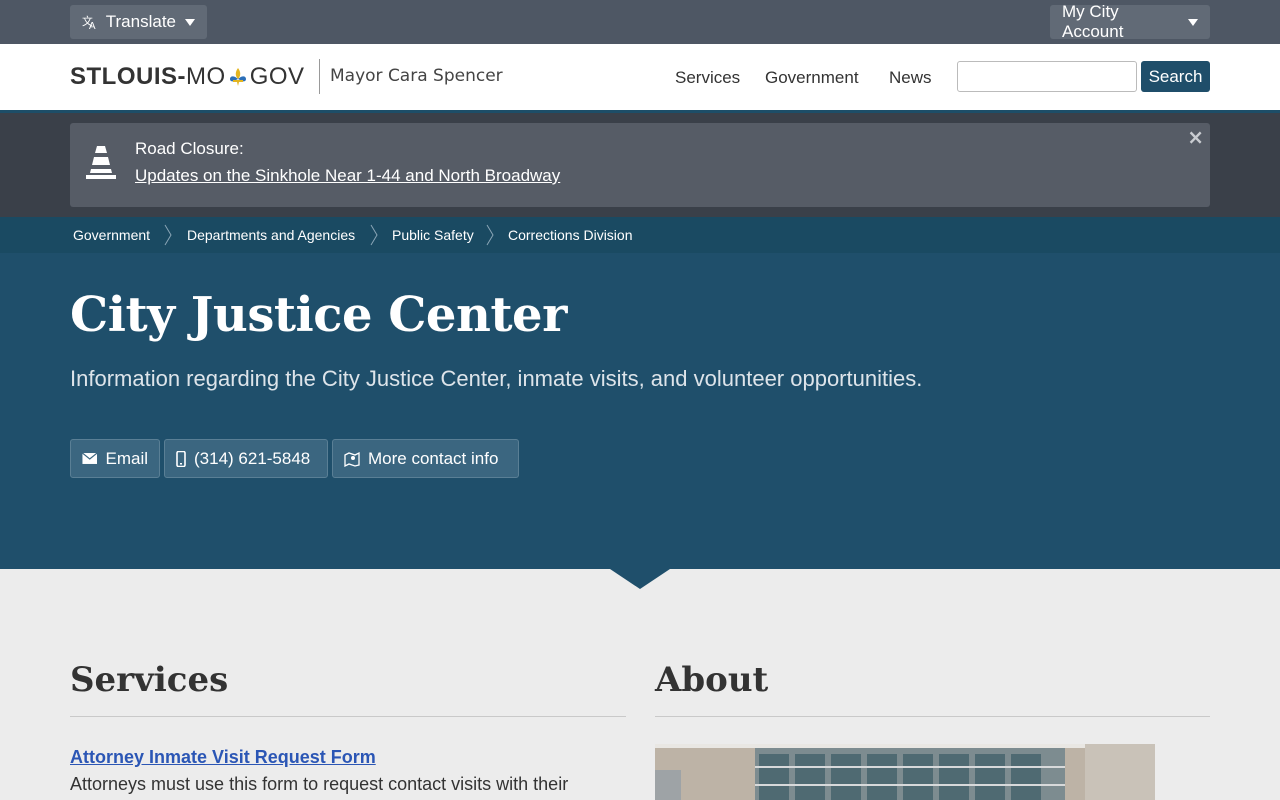 This screenshot has width=1280, height=800. I want to click on logo-dash: -, so click(182, 76).